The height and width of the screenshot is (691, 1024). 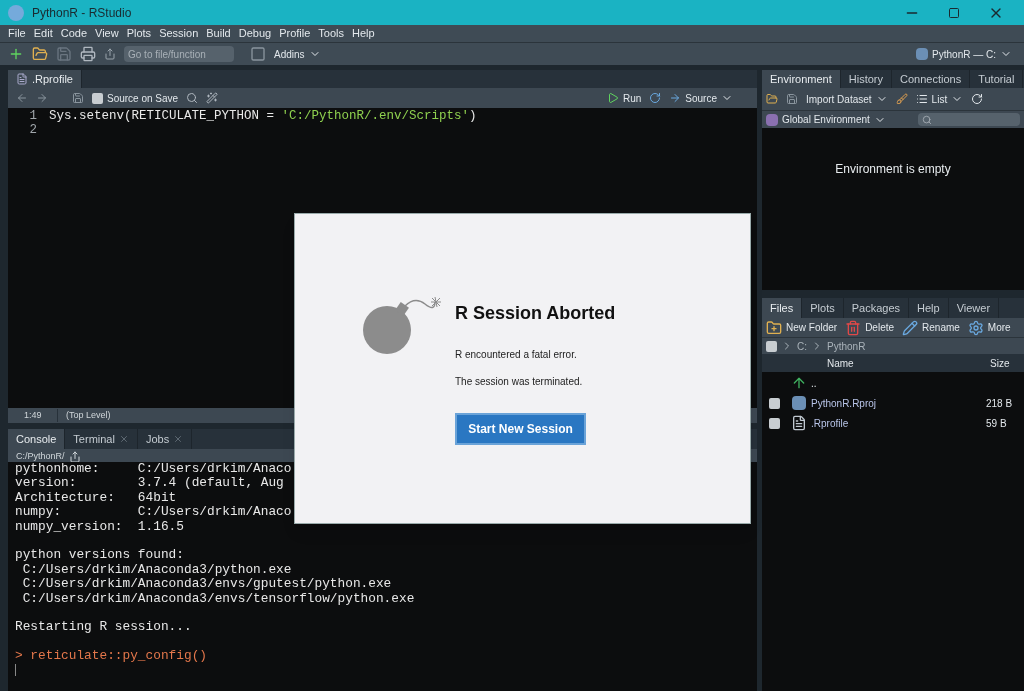 What do you see at coordinates (33, 415) in the screenshot?
I see `cursor-position: 1:49` at bounding box center [33, 415].